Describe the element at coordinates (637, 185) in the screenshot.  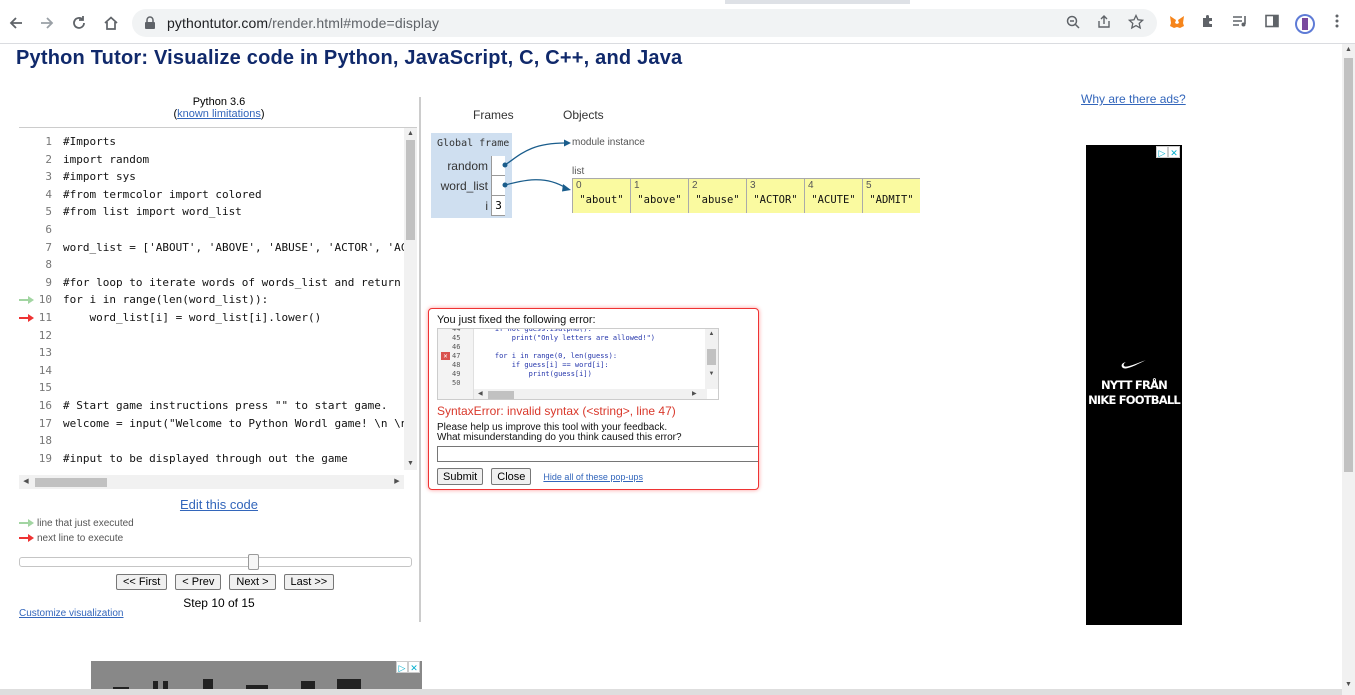
I see `list-index: 1` at that location.